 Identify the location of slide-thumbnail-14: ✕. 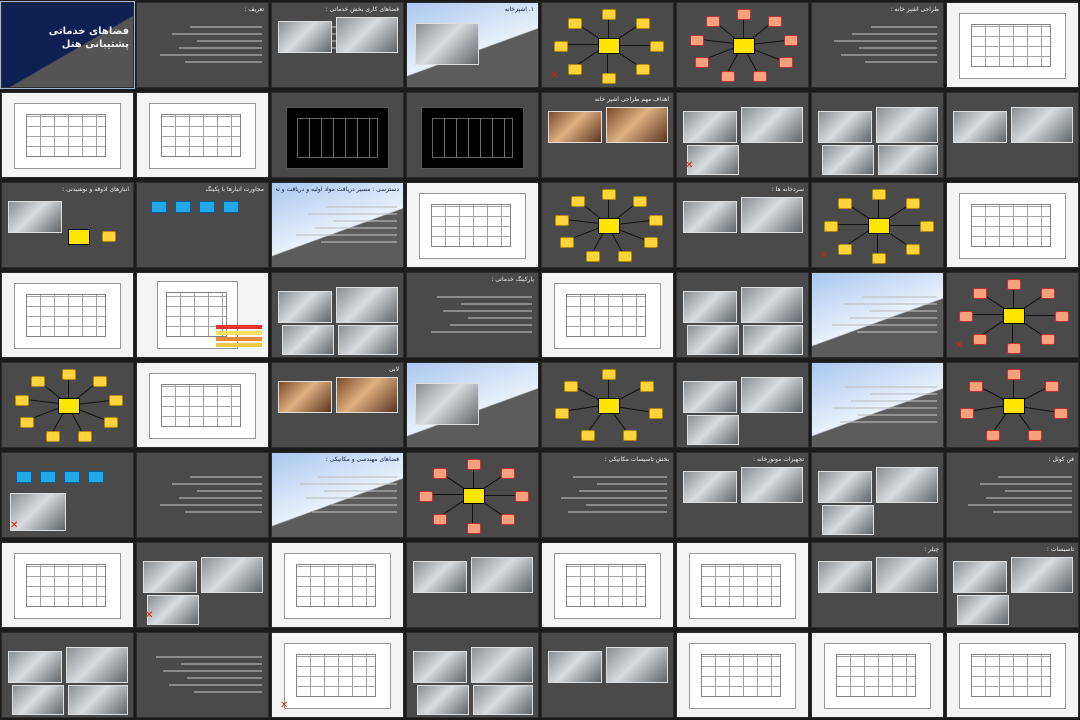
(742, 135).